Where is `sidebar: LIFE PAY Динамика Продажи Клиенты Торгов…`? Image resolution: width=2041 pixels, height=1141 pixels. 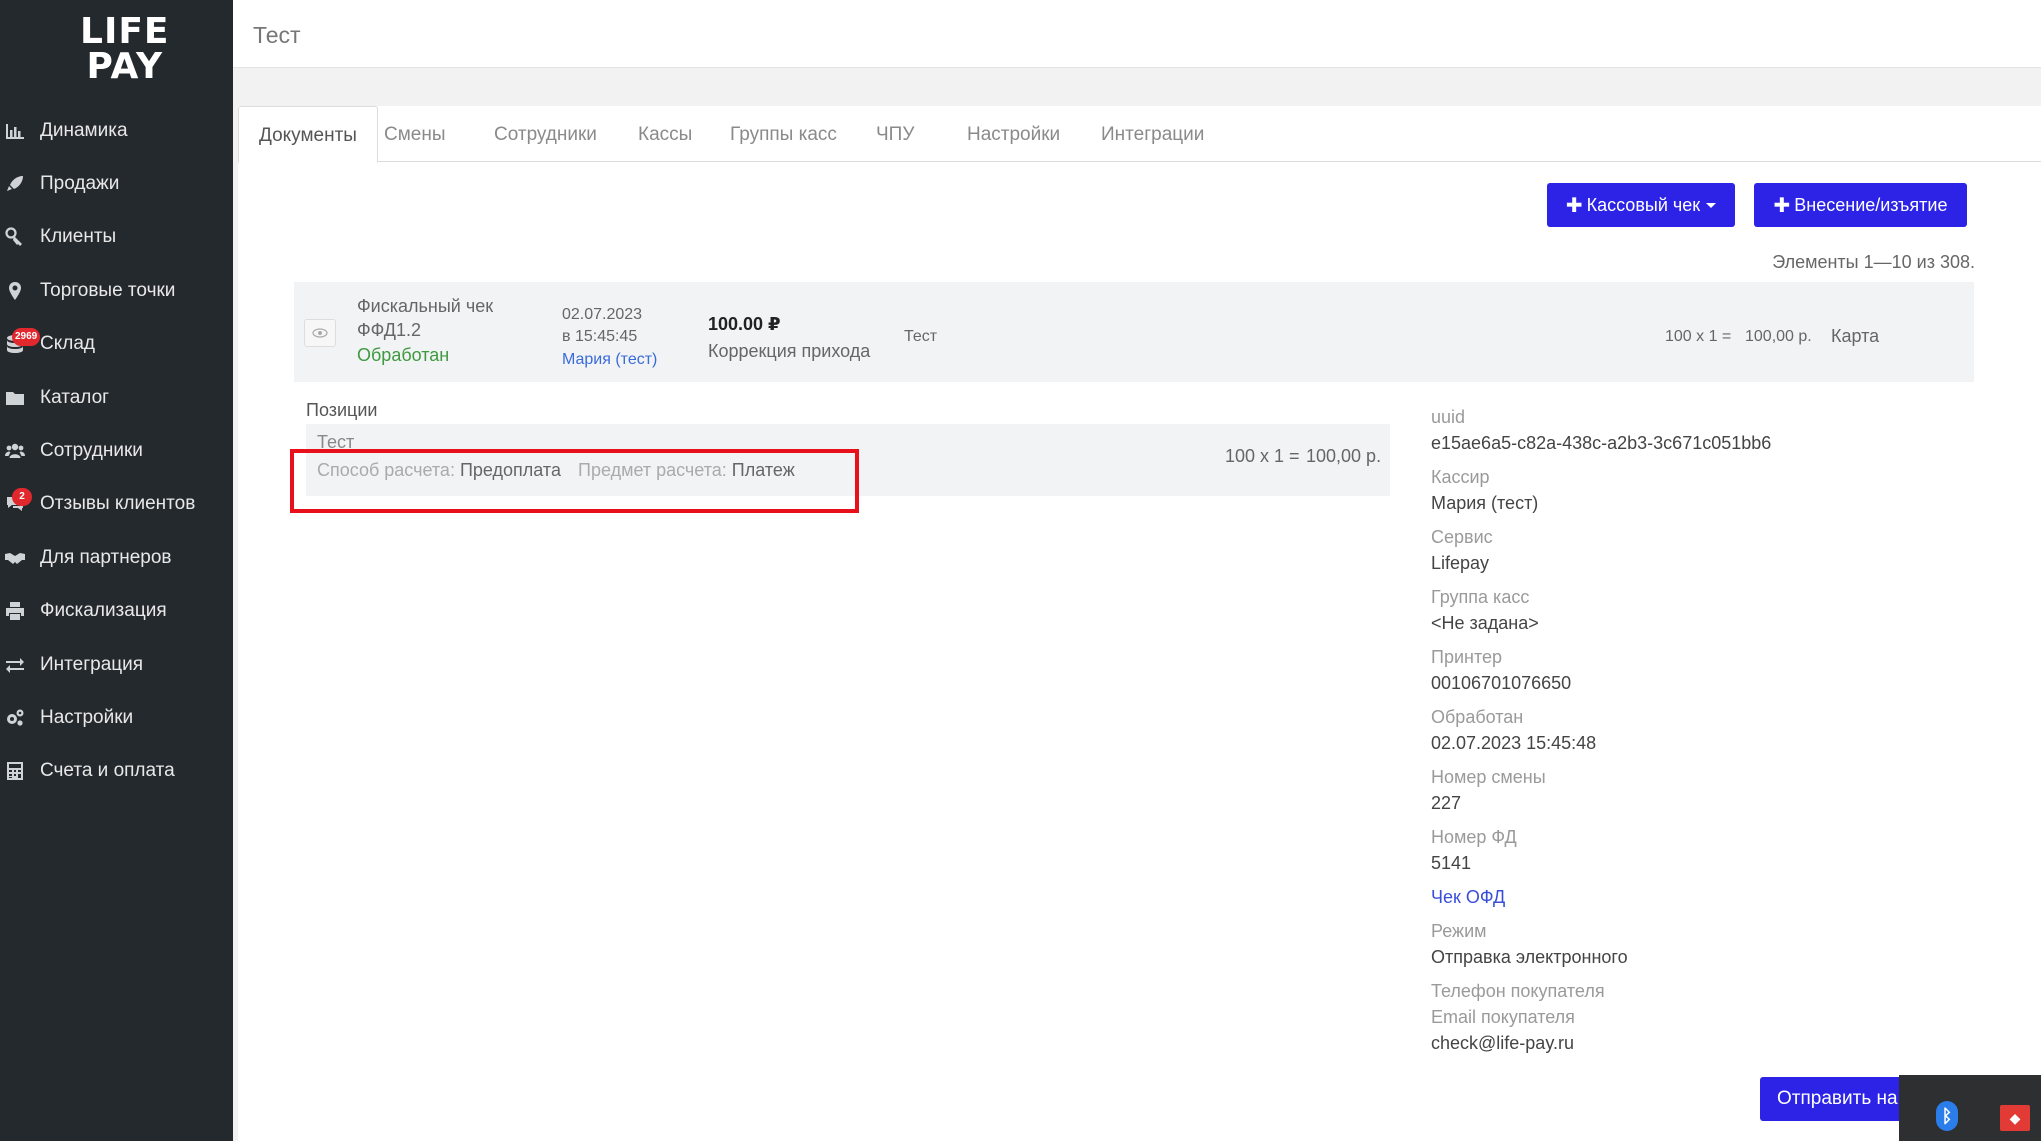 sidebar: LIFE PAY Динамика Продажи Клиенты Торгов… is located at coordinates (116, 570).